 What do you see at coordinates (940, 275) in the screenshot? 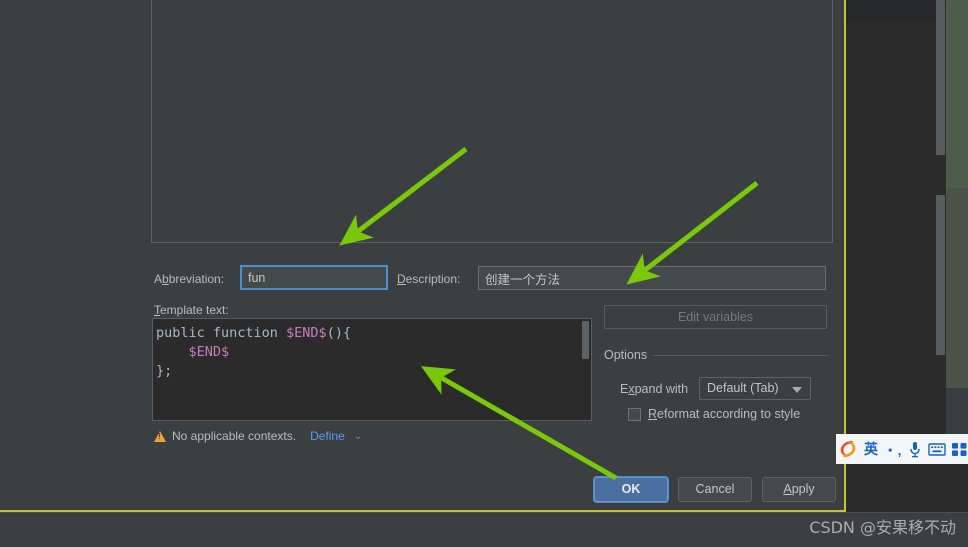
I see `ide-scrollbar-thumb-lower` at bounding box center [940, 275].